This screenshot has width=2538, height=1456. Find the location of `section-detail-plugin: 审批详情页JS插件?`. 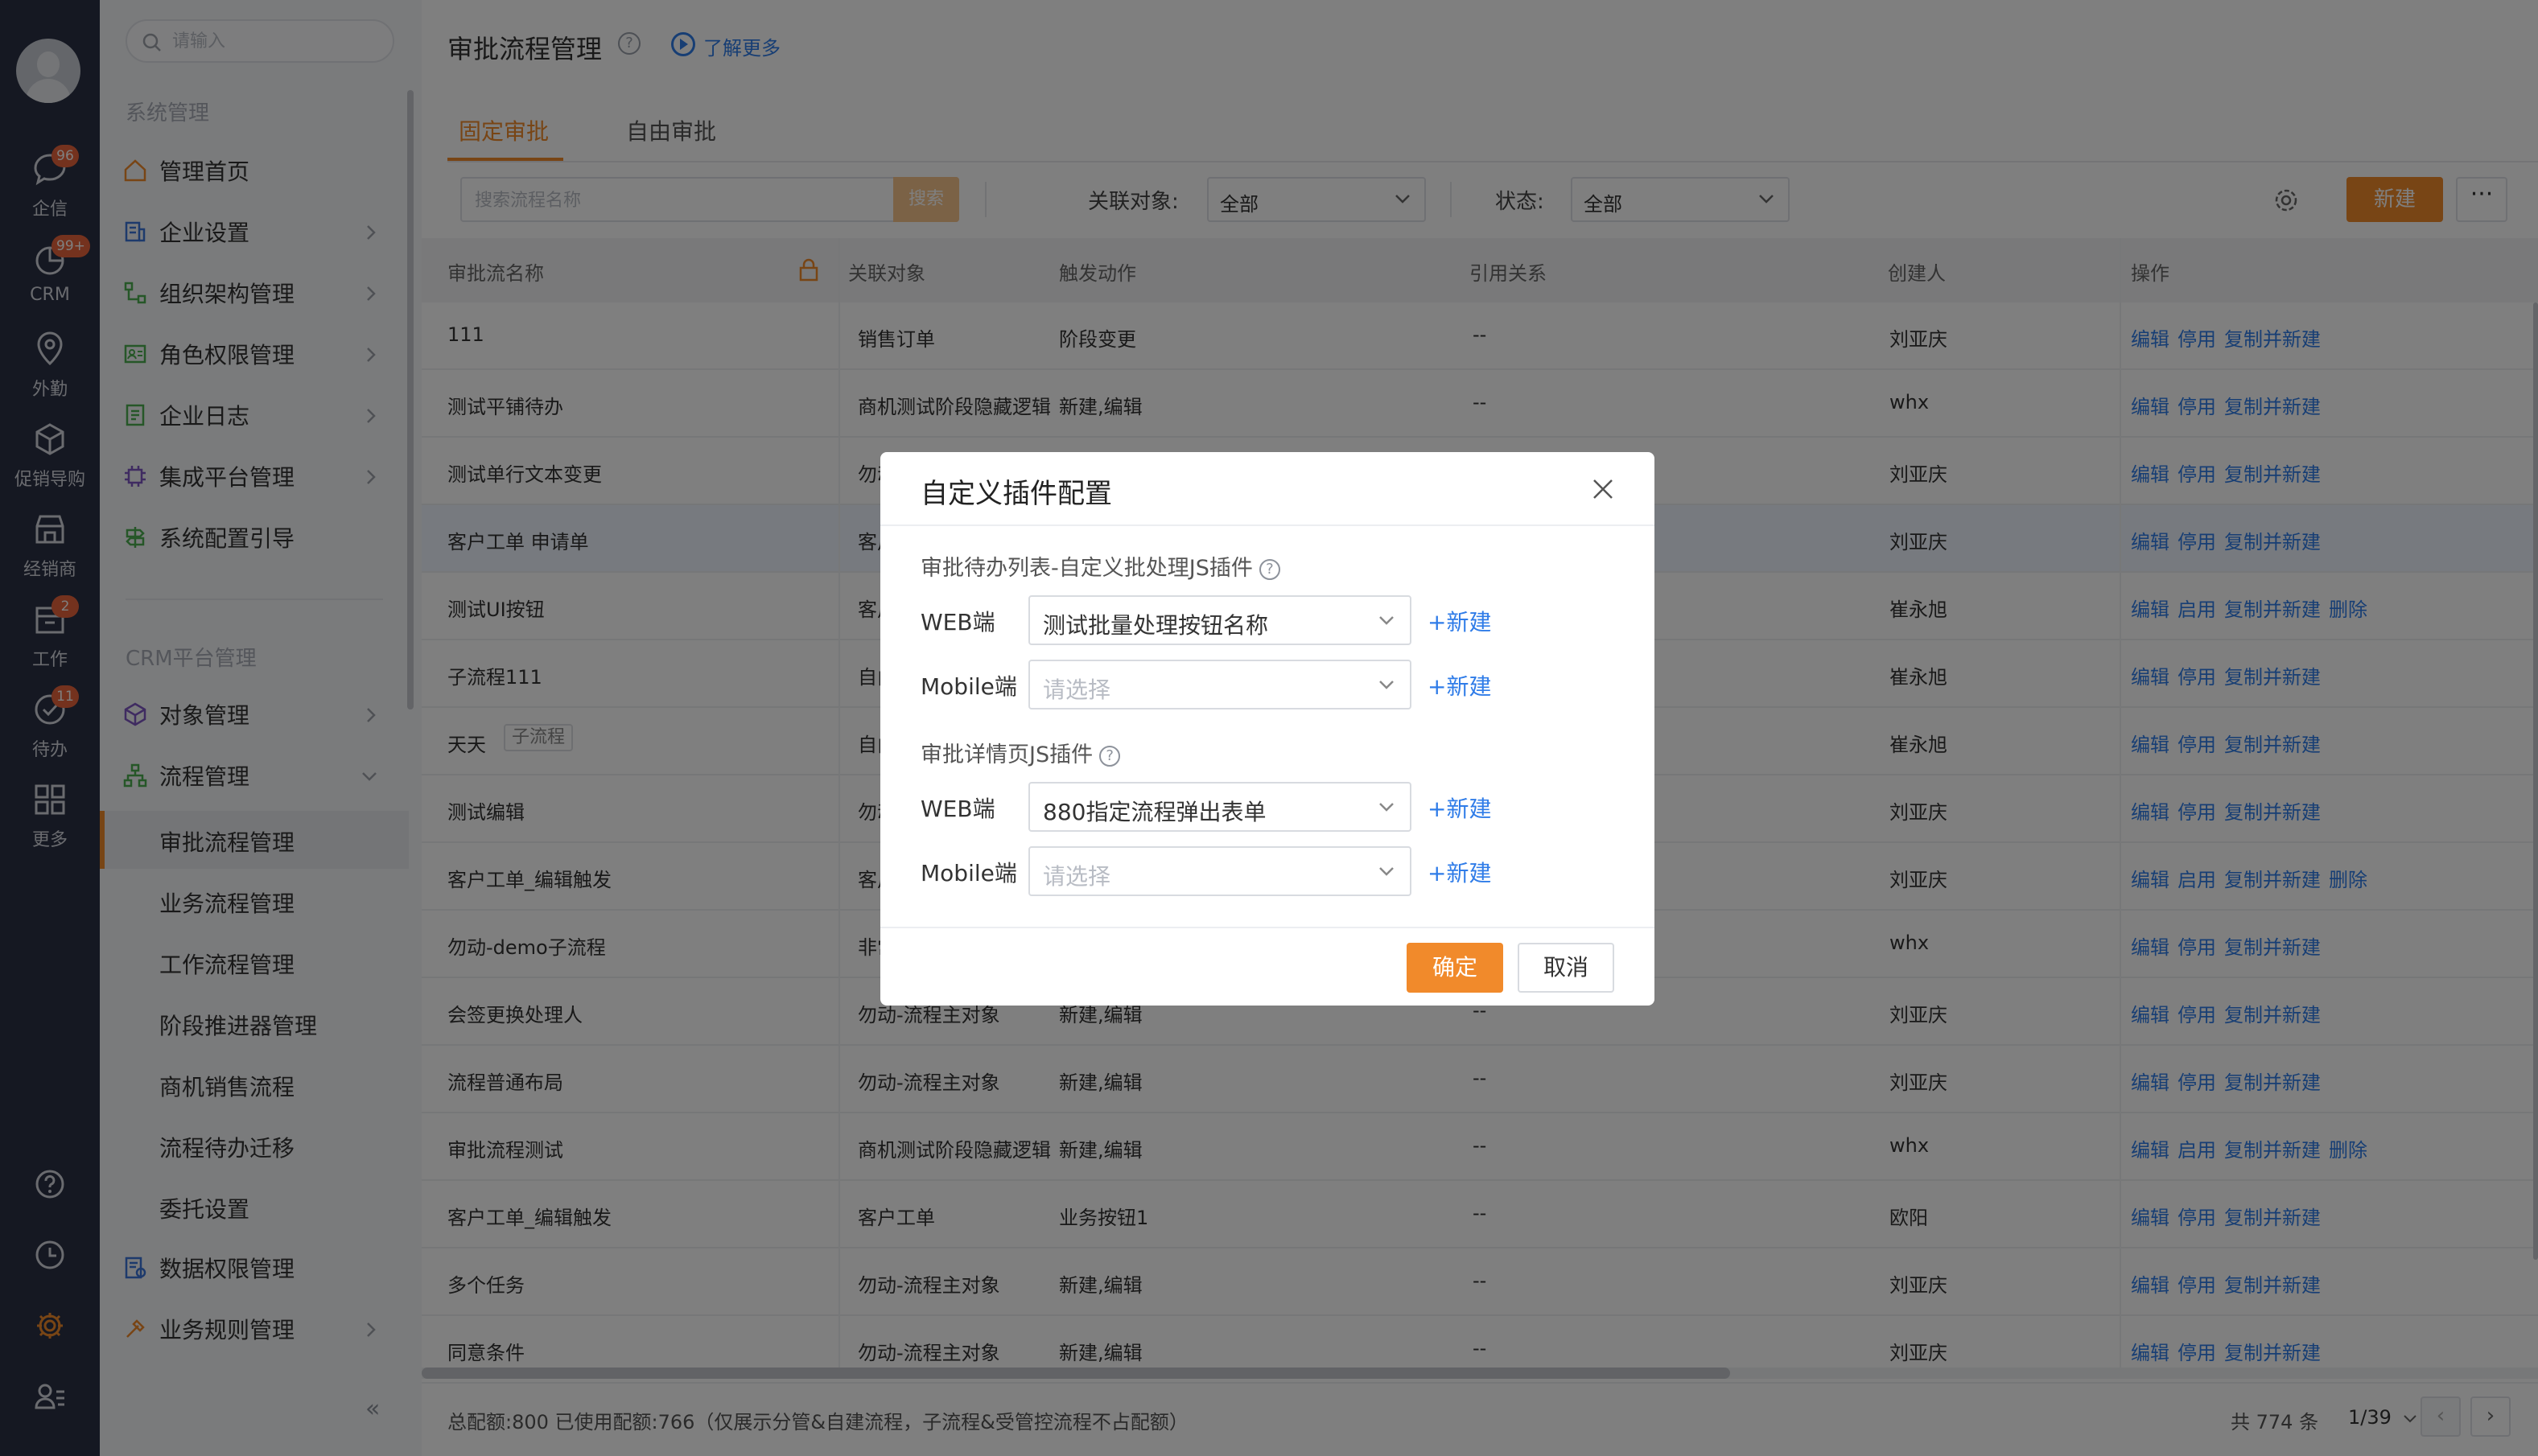

section-detail-plugin: 审批详情页JS插件? is located at coordinates (1021, 753).